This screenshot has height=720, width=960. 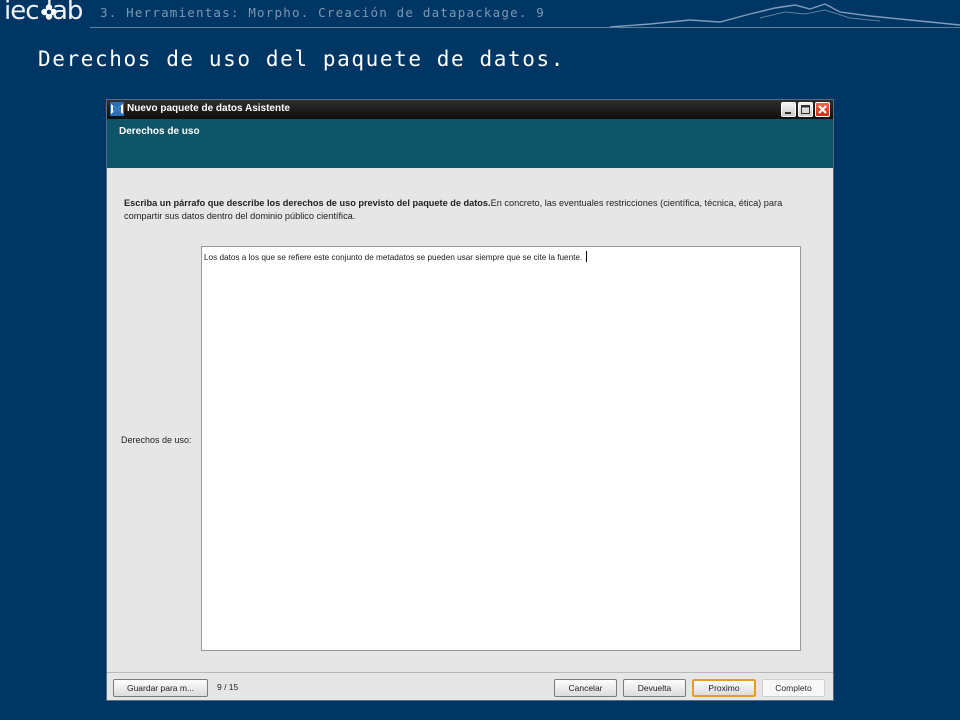 I want to click on slide-title: Derechos de uso del paquete de datos., so click(x=301, y=59).